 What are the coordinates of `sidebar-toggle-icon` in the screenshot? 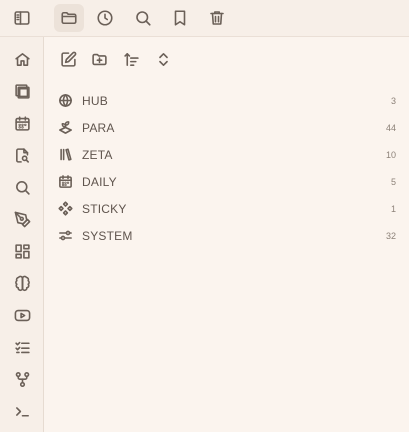 It's located at (22, 18).